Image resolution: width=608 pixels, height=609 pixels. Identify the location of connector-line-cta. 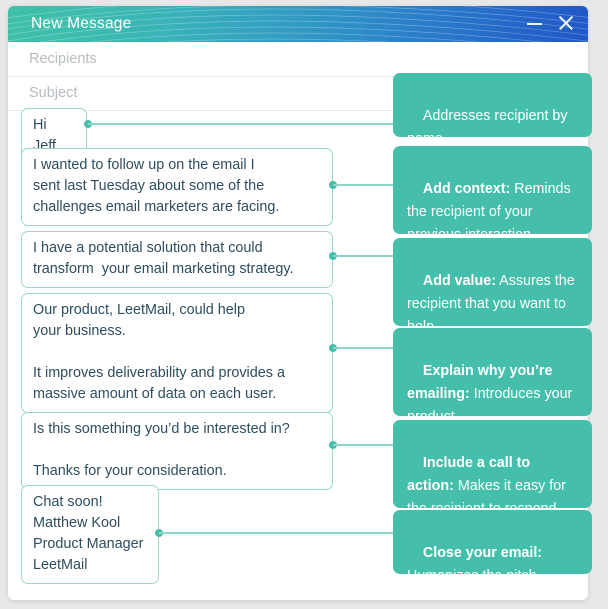
(363, 445).